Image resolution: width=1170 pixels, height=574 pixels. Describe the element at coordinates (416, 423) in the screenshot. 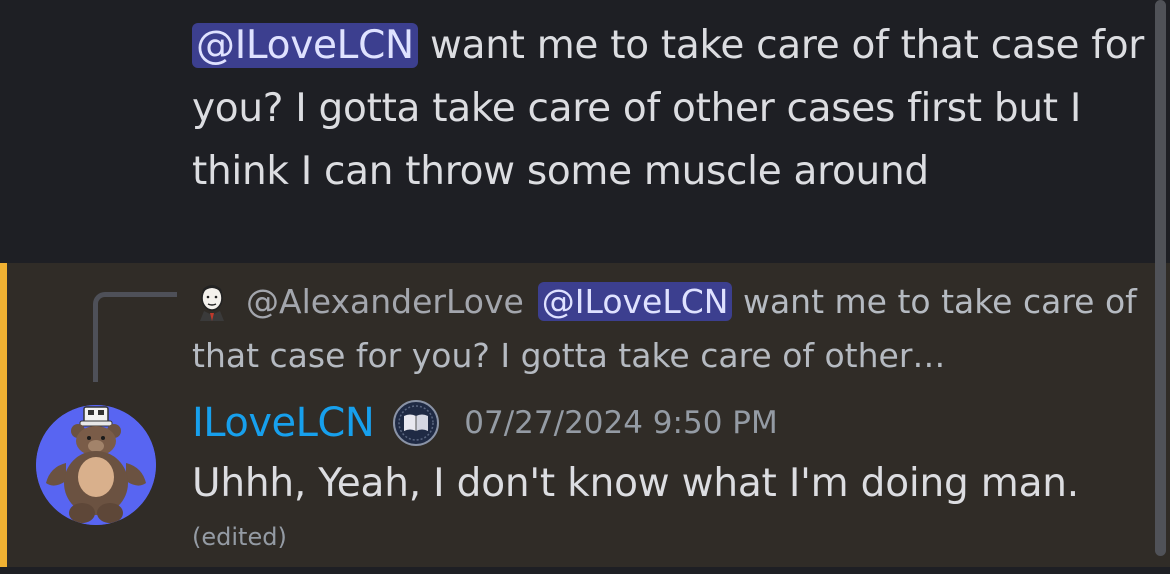

I see `book-badge-icon` at that location.